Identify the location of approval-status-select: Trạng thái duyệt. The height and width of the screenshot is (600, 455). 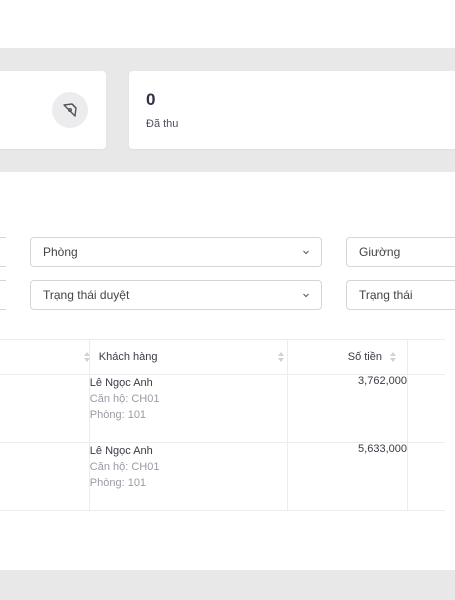
(176, 295).